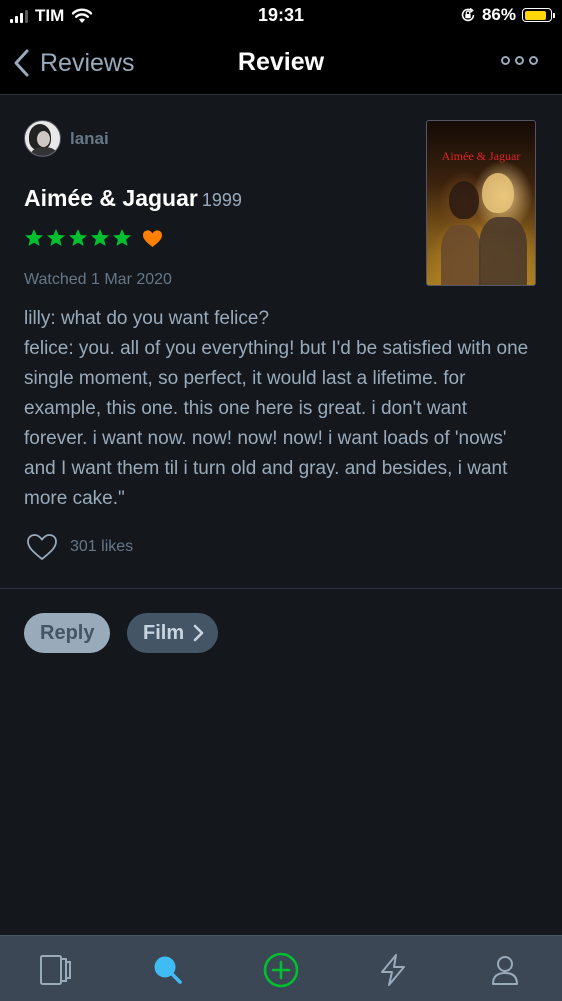 Image resolution: width=562 pixels, height=1001 pixels. What do you see at coordinates (281, 588) in the screenshot?
I see `divider` at bounding box center [281, 588].